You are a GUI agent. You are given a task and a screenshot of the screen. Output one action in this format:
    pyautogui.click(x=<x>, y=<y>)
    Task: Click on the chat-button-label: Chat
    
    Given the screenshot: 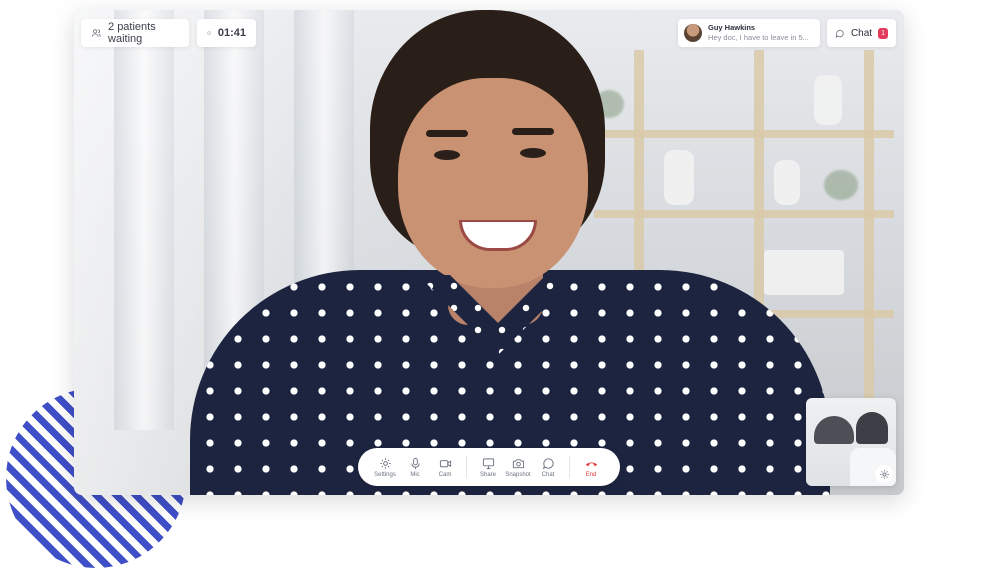 What is the action you would take?
    pyautogui.click(x=861, y=33)
    